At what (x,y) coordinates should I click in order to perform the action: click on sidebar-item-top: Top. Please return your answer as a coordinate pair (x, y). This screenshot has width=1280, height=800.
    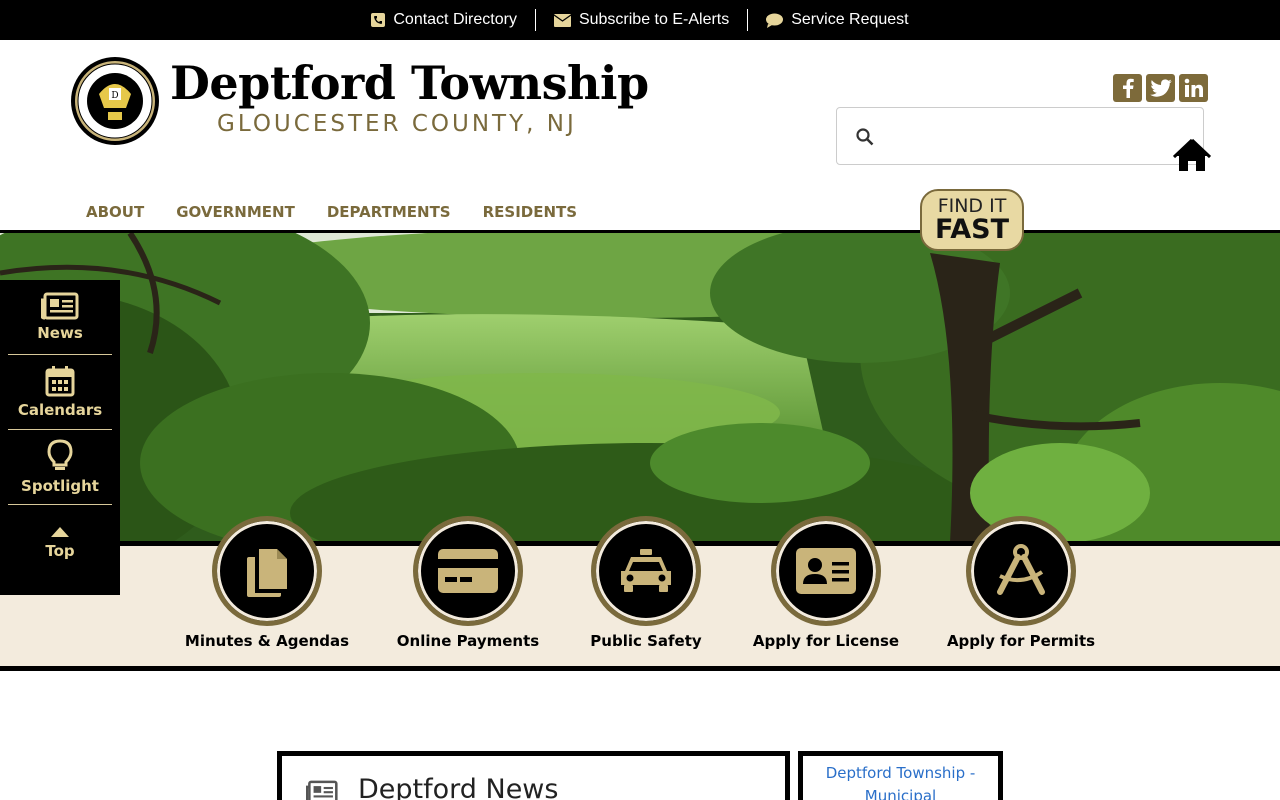
    Looking at the image, I should click on (60, 542).